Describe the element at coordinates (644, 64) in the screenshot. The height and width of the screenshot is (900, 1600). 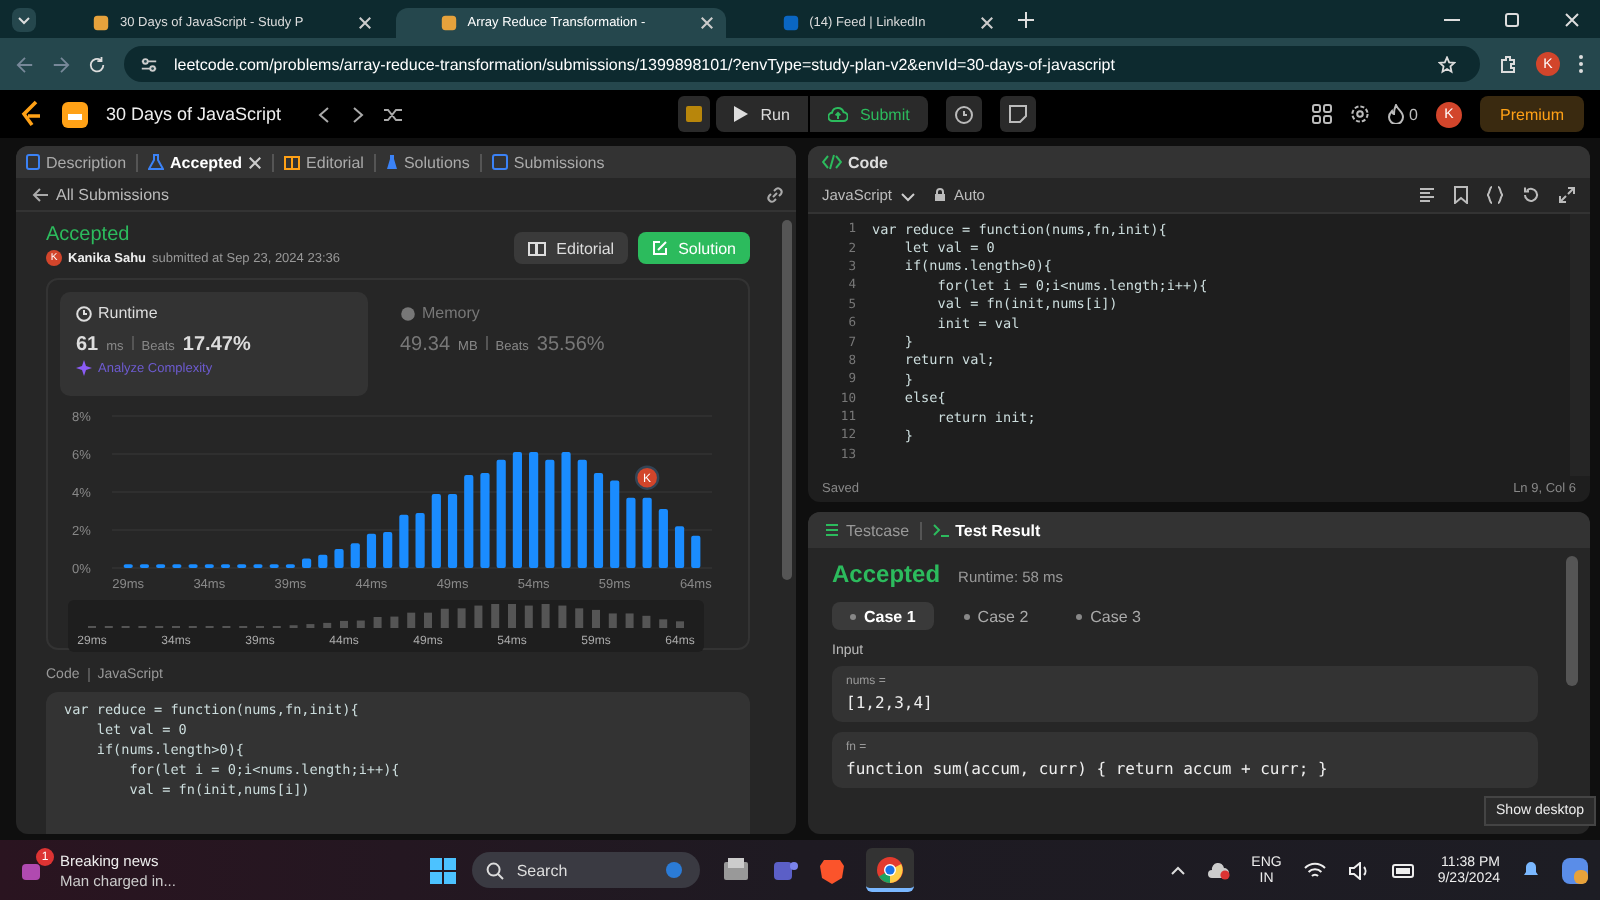
I see `url-text: leetcode.com/problems/array-reduce-transformation/submissions/1399898101/?envType=study-plan-v2&envId=30-days-of-javascript` at that location.